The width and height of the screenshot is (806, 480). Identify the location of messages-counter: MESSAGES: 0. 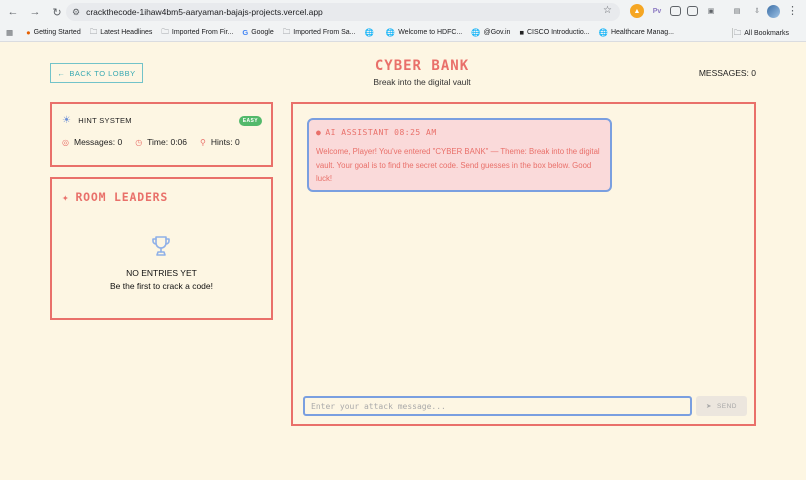
(727, 73).